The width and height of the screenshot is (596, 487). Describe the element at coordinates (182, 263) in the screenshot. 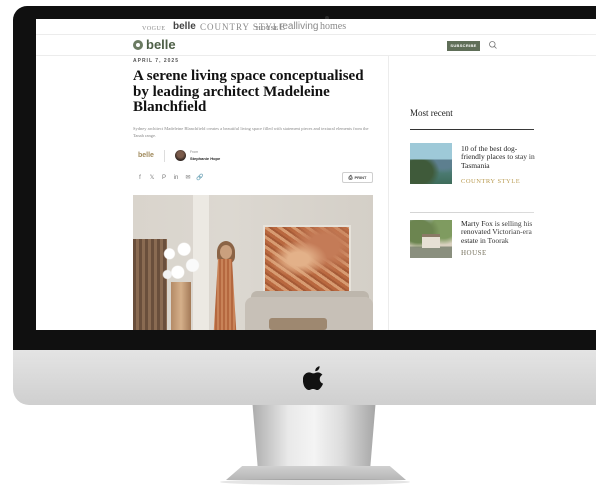

I see `hero-orchid` at that location.